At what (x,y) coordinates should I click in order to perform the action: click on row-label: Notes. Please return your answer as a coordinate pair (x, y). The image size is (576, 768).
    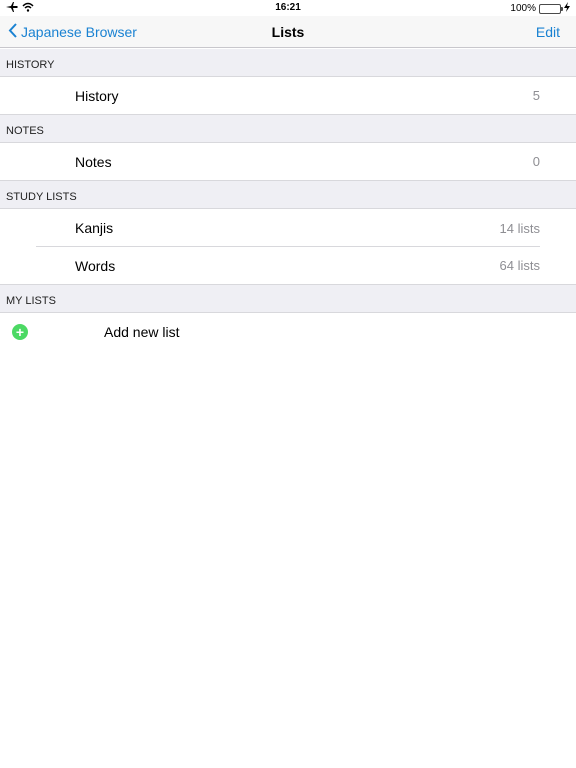
    Looking at the image, I should click on (93, 161).